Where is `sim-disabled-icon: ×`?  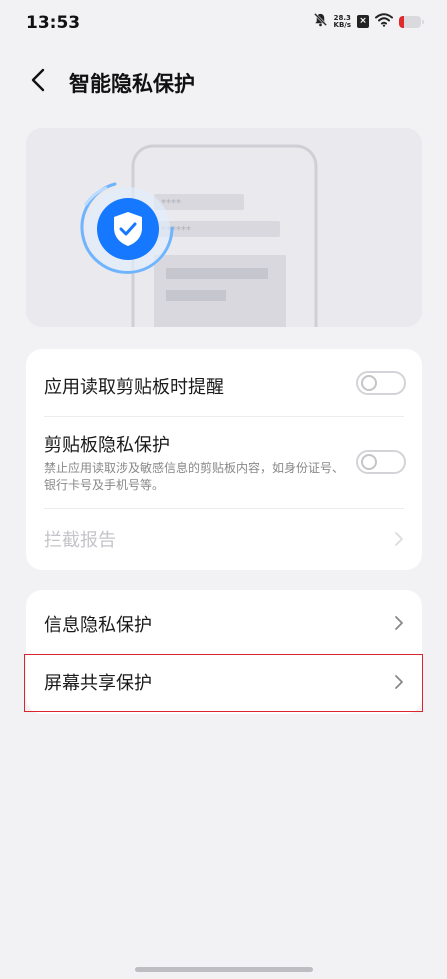
sim-disabled-icon: × is located at coordinates (363, 21).